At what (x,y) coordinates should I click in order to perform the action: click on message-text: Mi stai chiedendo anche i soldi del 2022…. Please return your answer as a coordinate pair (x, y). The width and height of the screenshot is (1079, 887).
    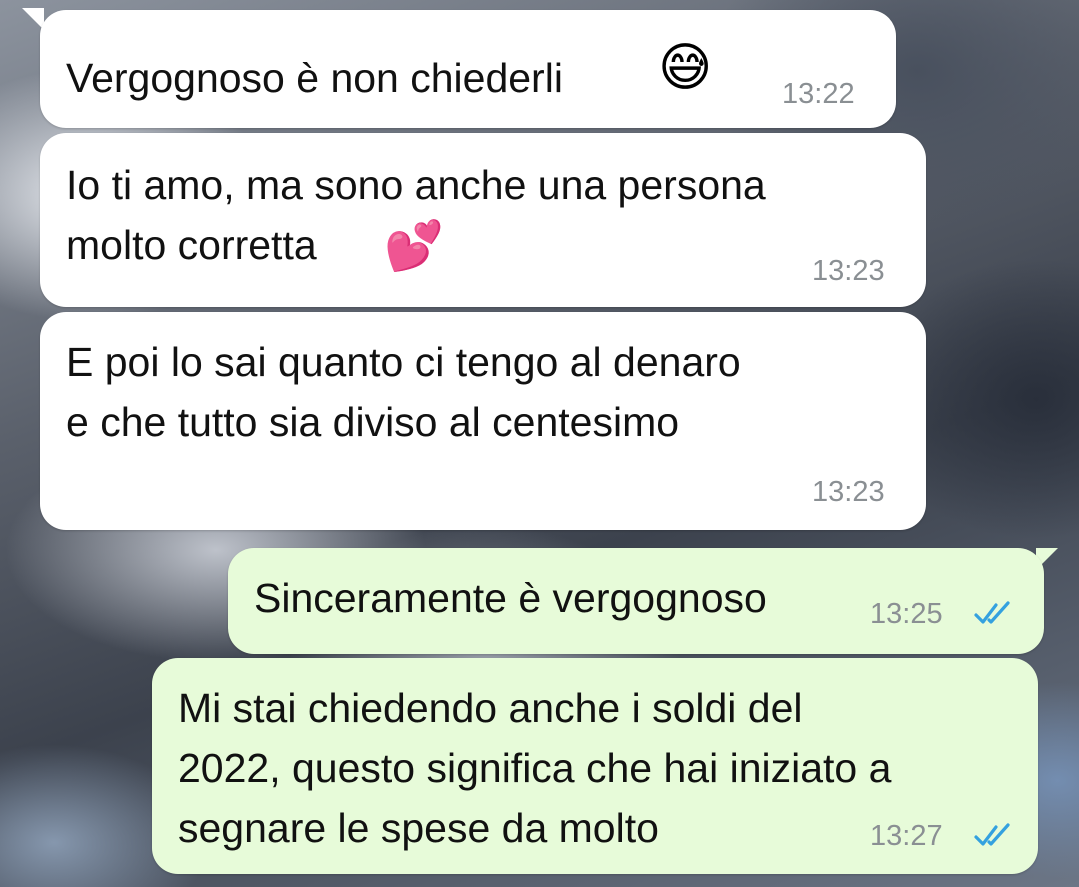
    Looking at the image, I should click on (535, 768).